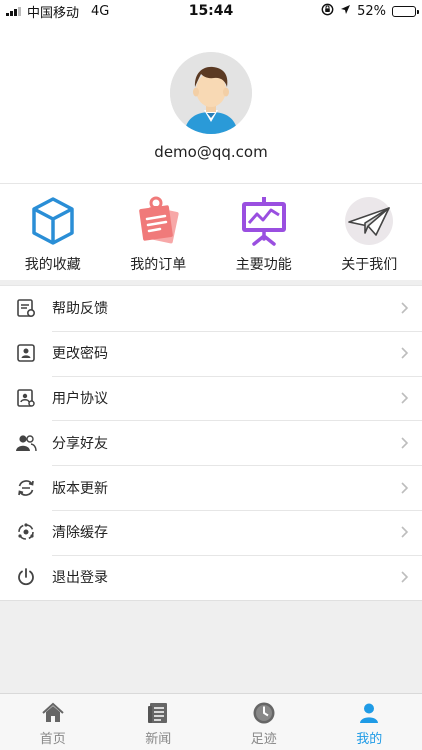  I want to click on update-icon, so click(26, 487).